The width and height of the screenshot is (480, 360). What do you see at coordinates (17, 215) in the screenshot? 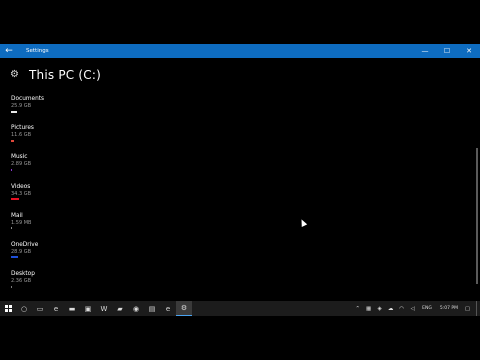
I see `storage-item-name: Mail` at bounding box center [17, 215].